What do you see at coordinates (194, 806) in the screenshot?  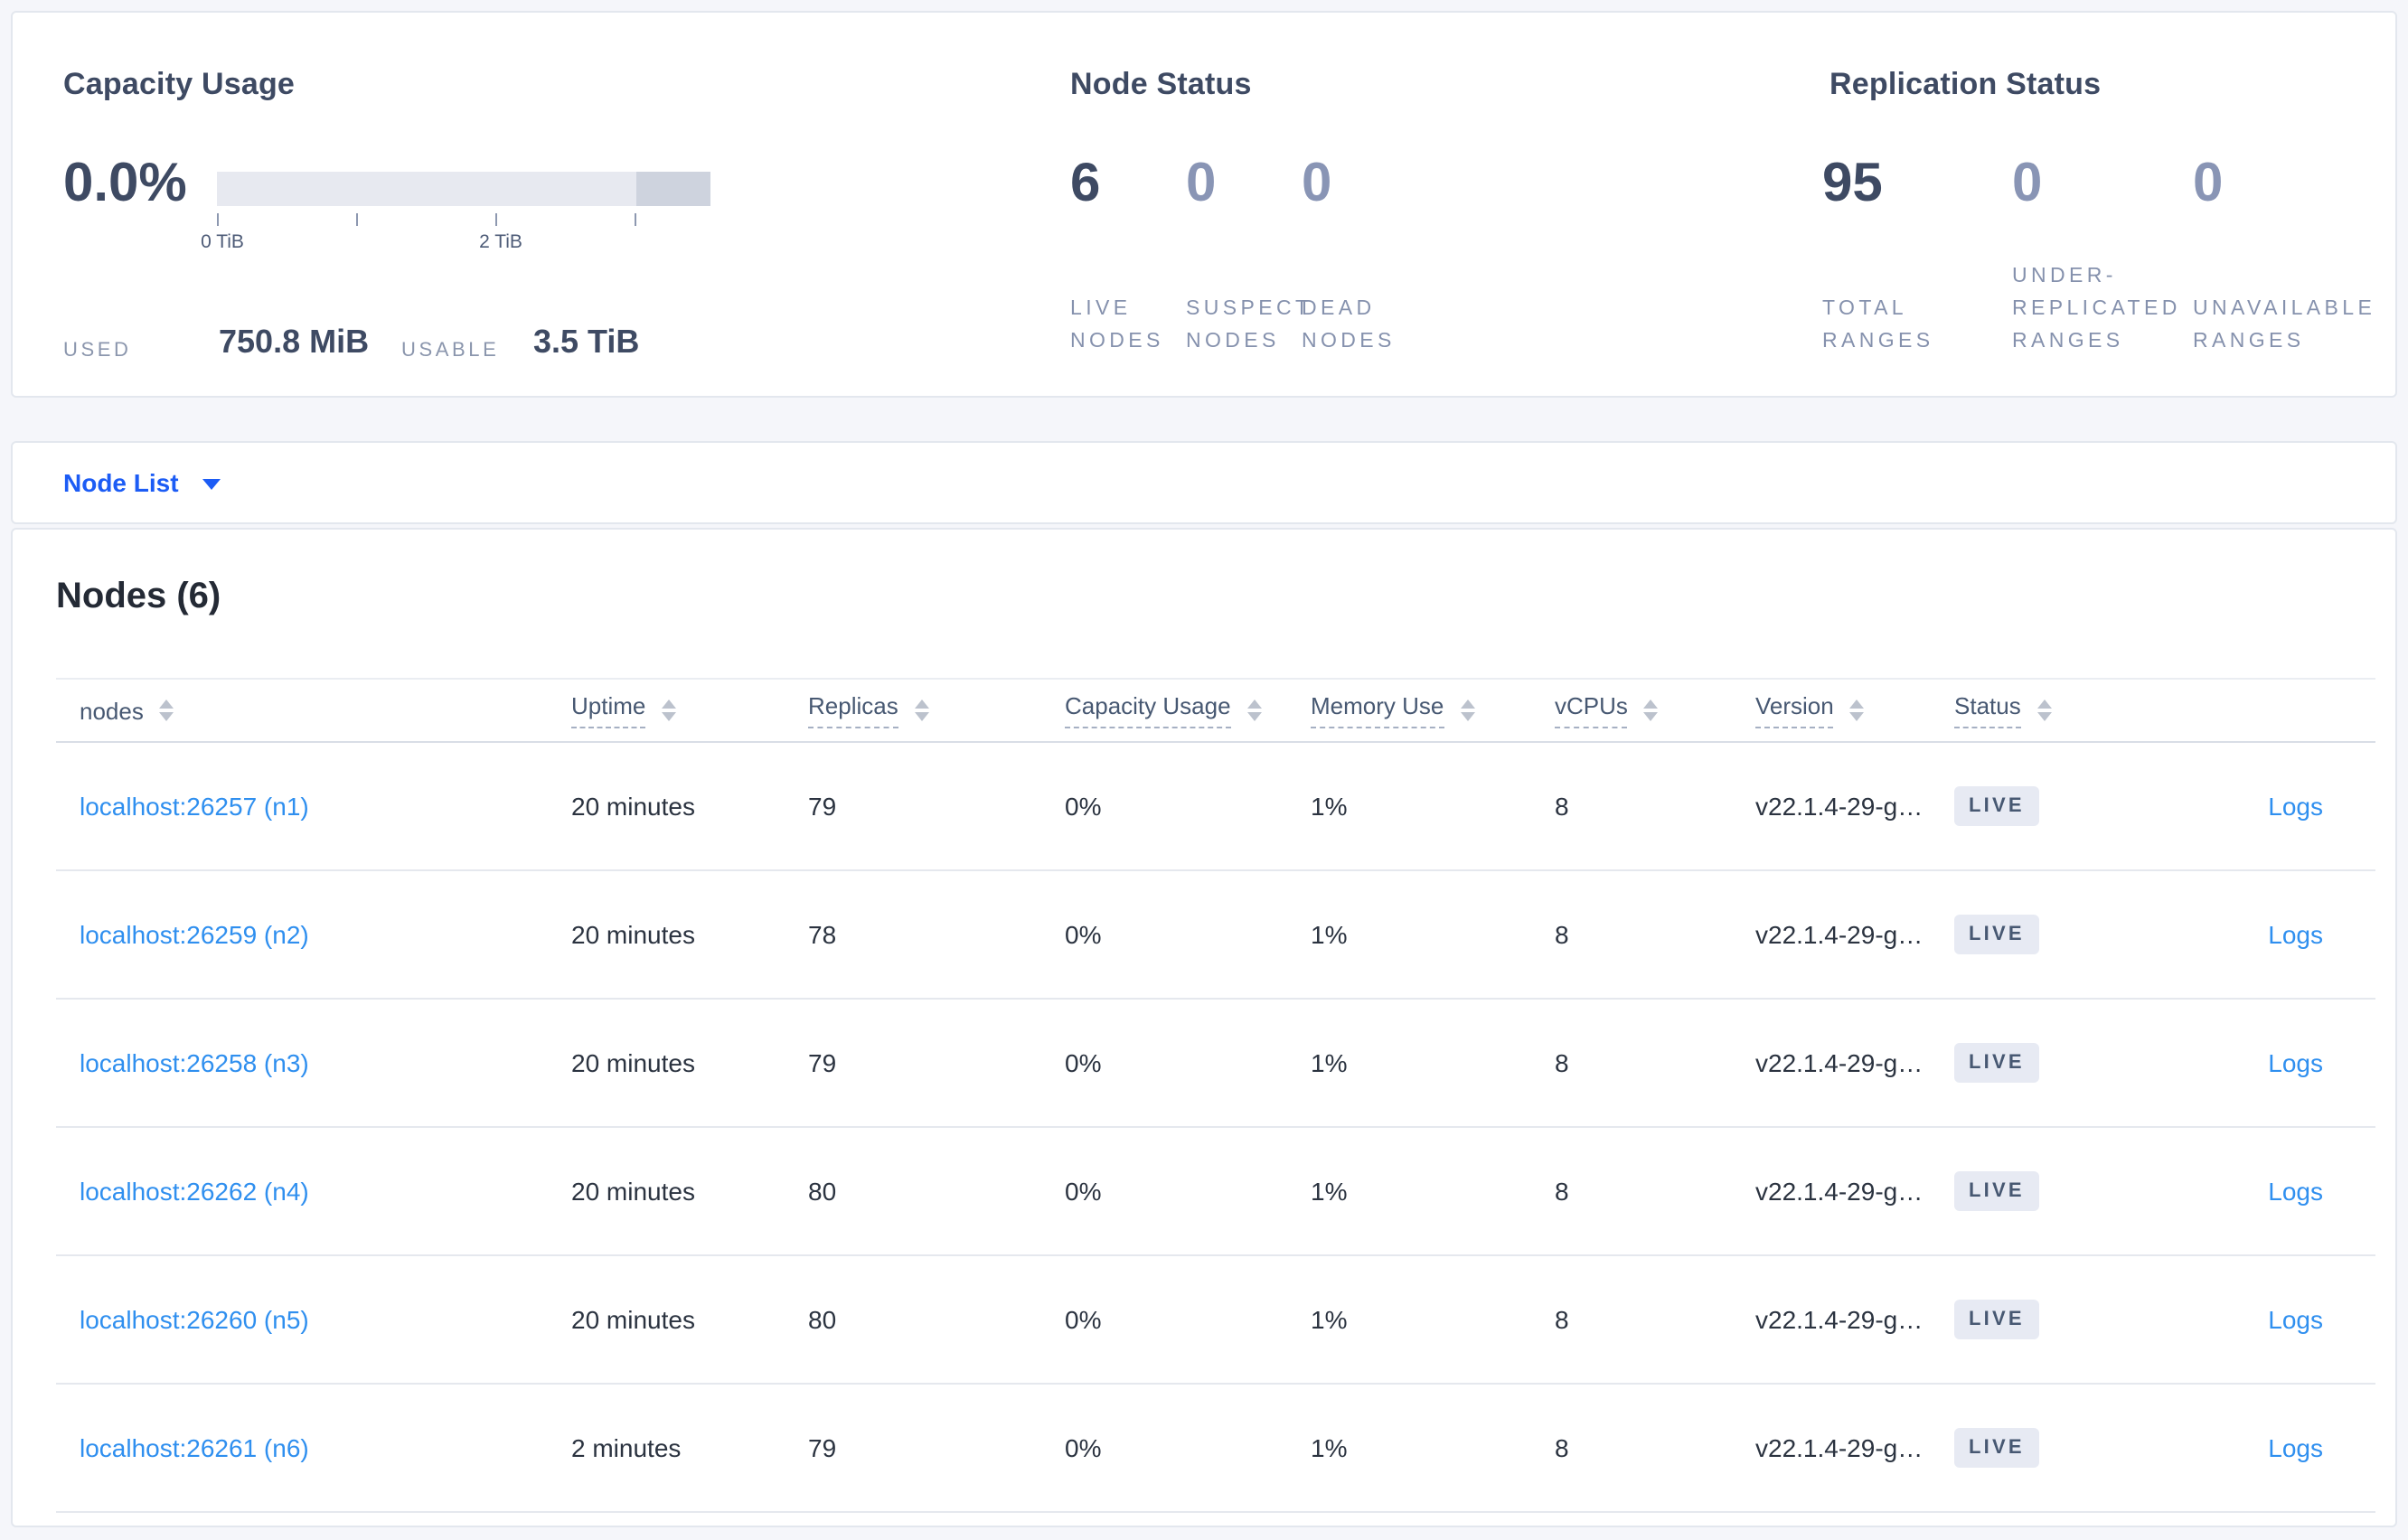 I see `node-link: localhost:26257 (n1)` at bounding box center [194, 806].